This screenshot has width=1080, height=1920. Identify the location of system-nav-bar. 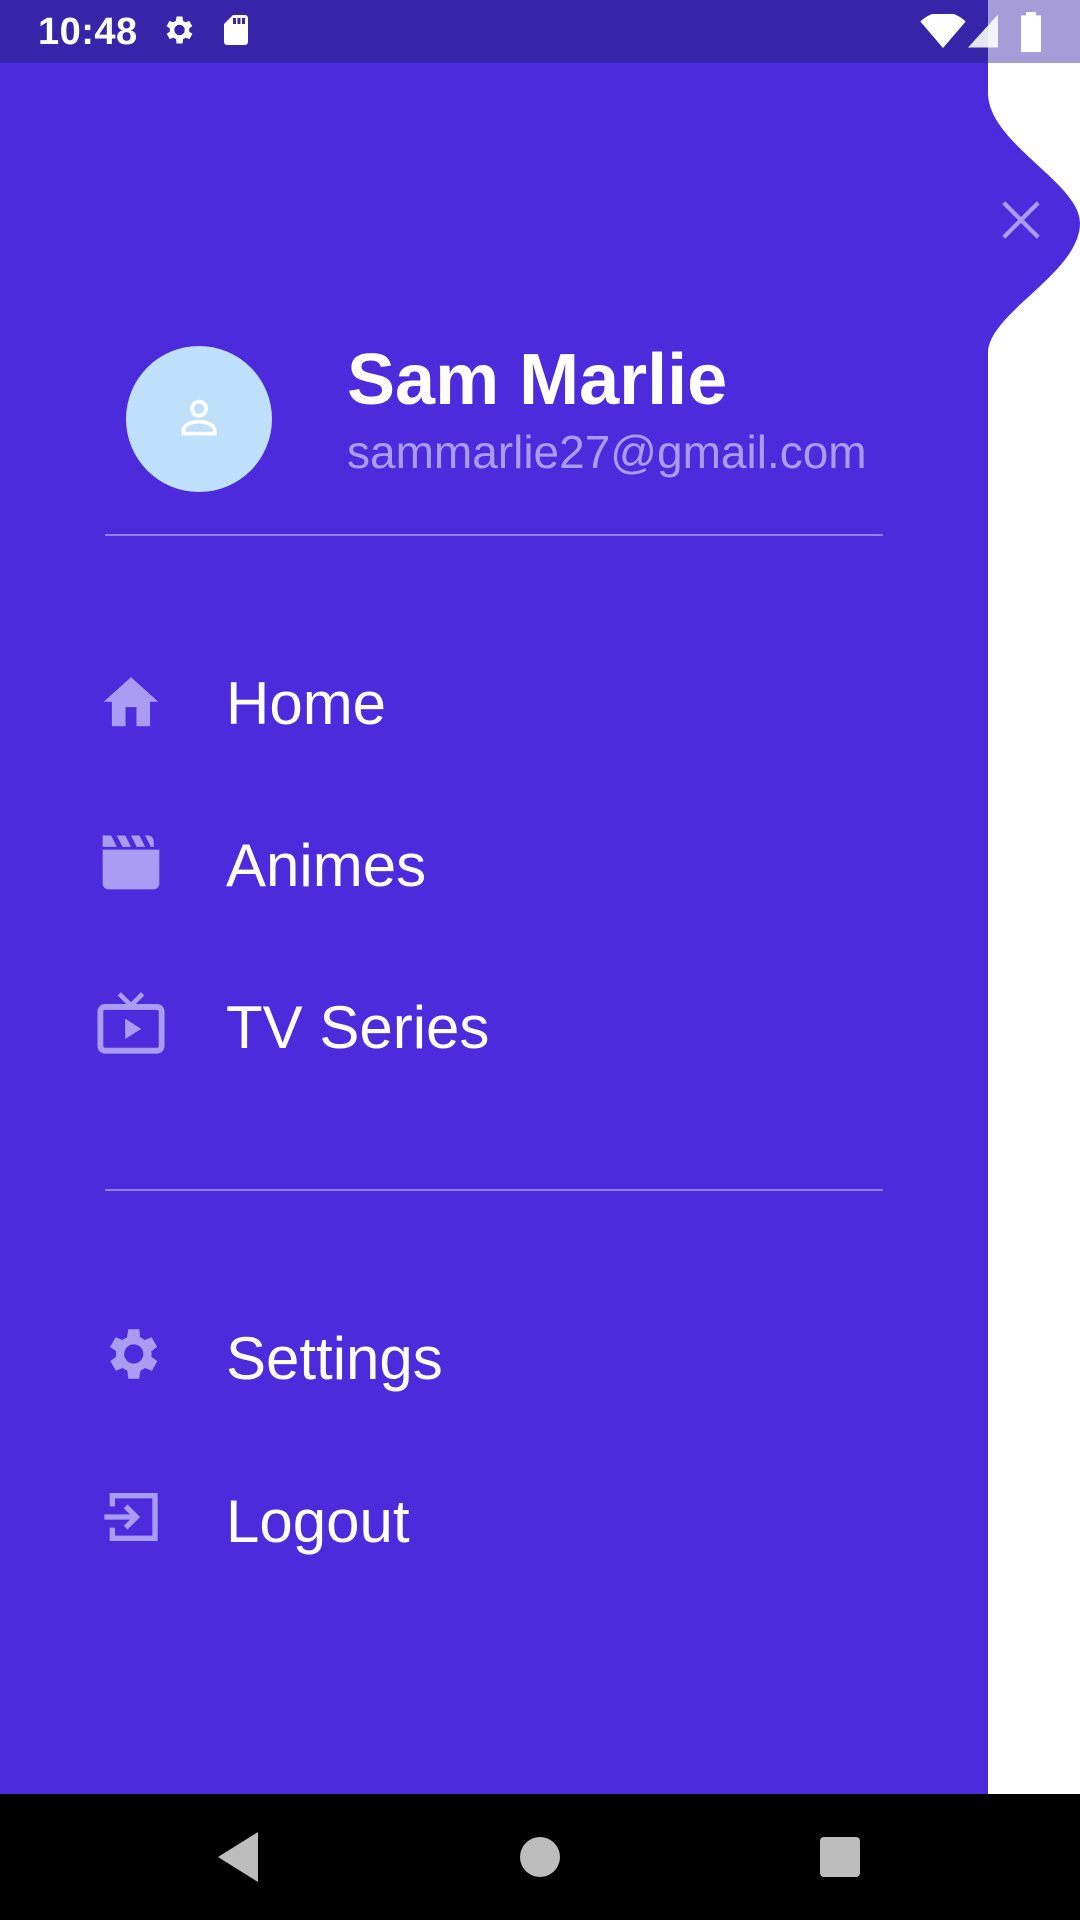
(540, 1857).